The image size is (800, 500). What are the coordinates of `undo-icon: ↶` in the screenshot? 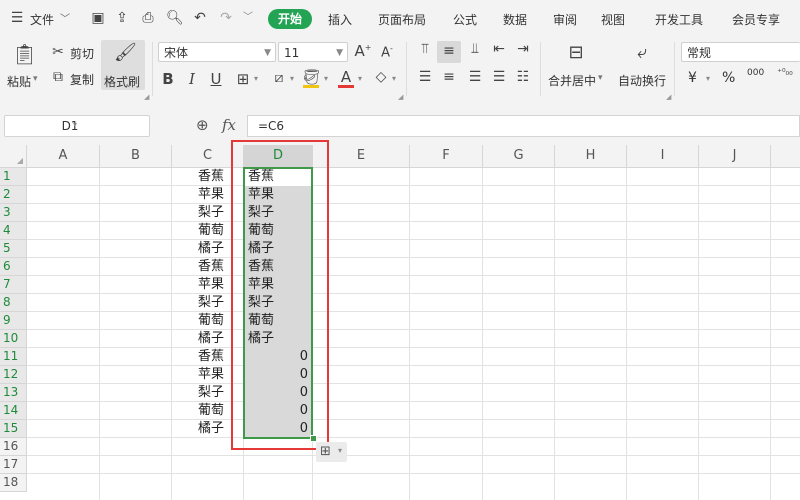 It's located at (200, 18).